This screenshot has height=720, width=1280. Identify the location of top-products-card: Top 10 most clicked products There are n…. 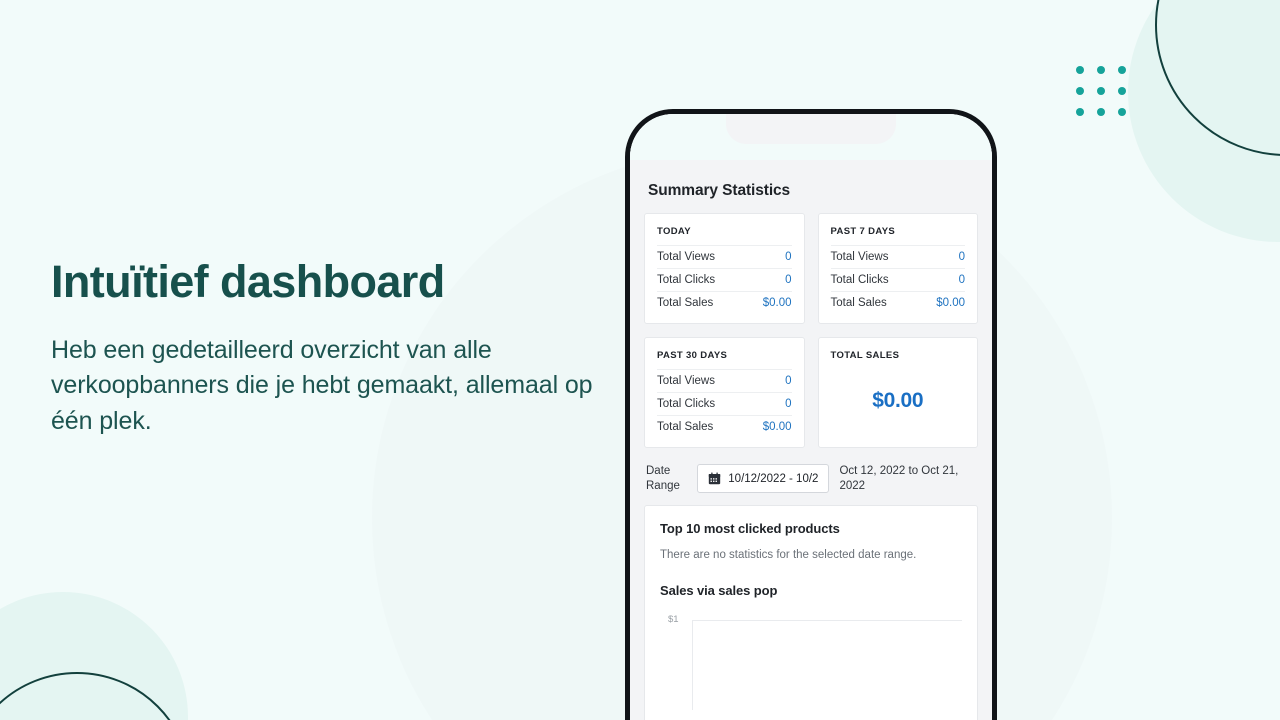
(811, 612).